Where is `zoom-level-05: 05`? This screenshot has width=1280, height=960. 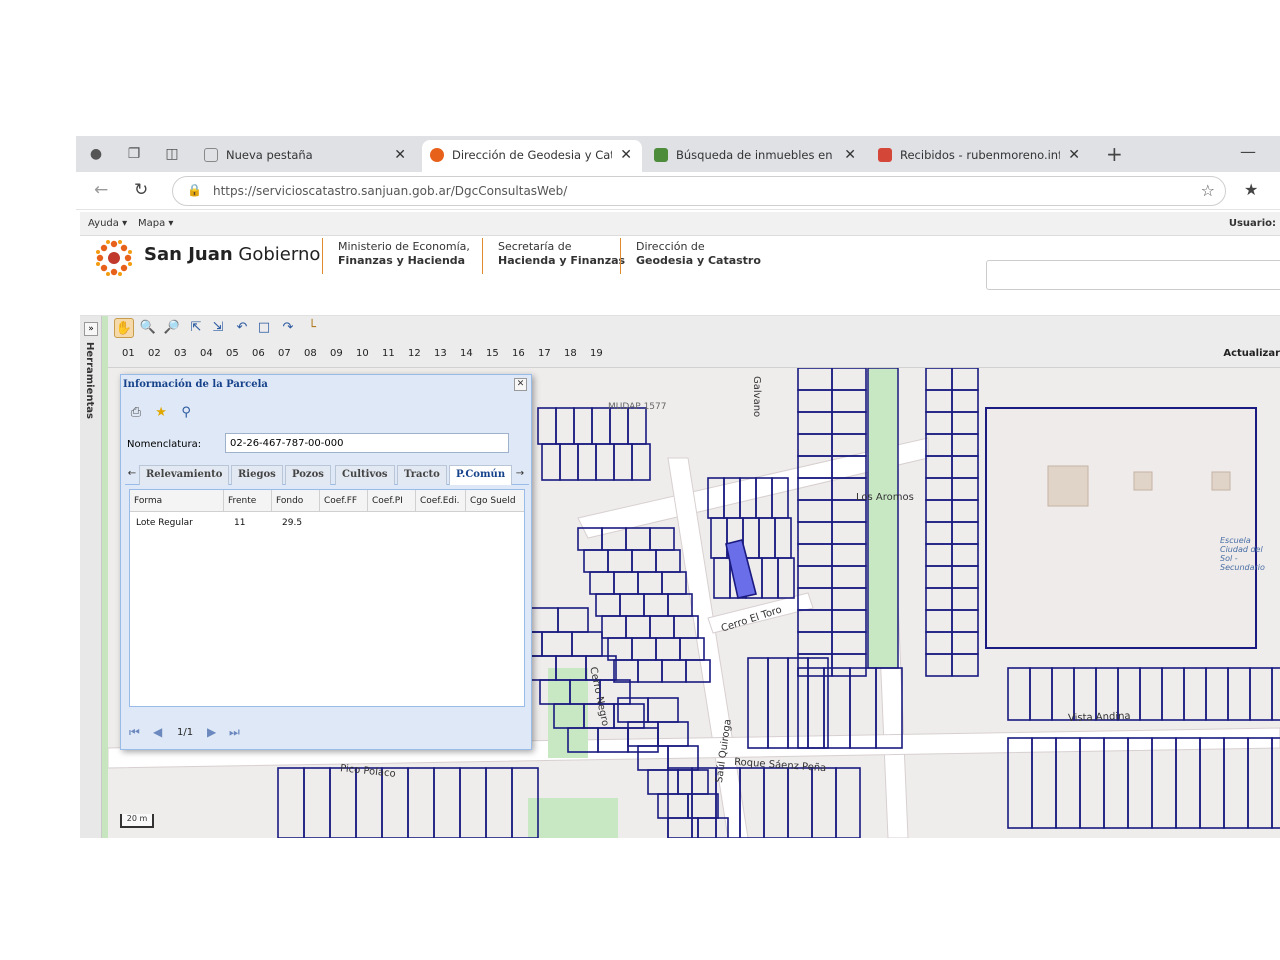 zoom-level-05: 05 is located at coordinates (232, 353).